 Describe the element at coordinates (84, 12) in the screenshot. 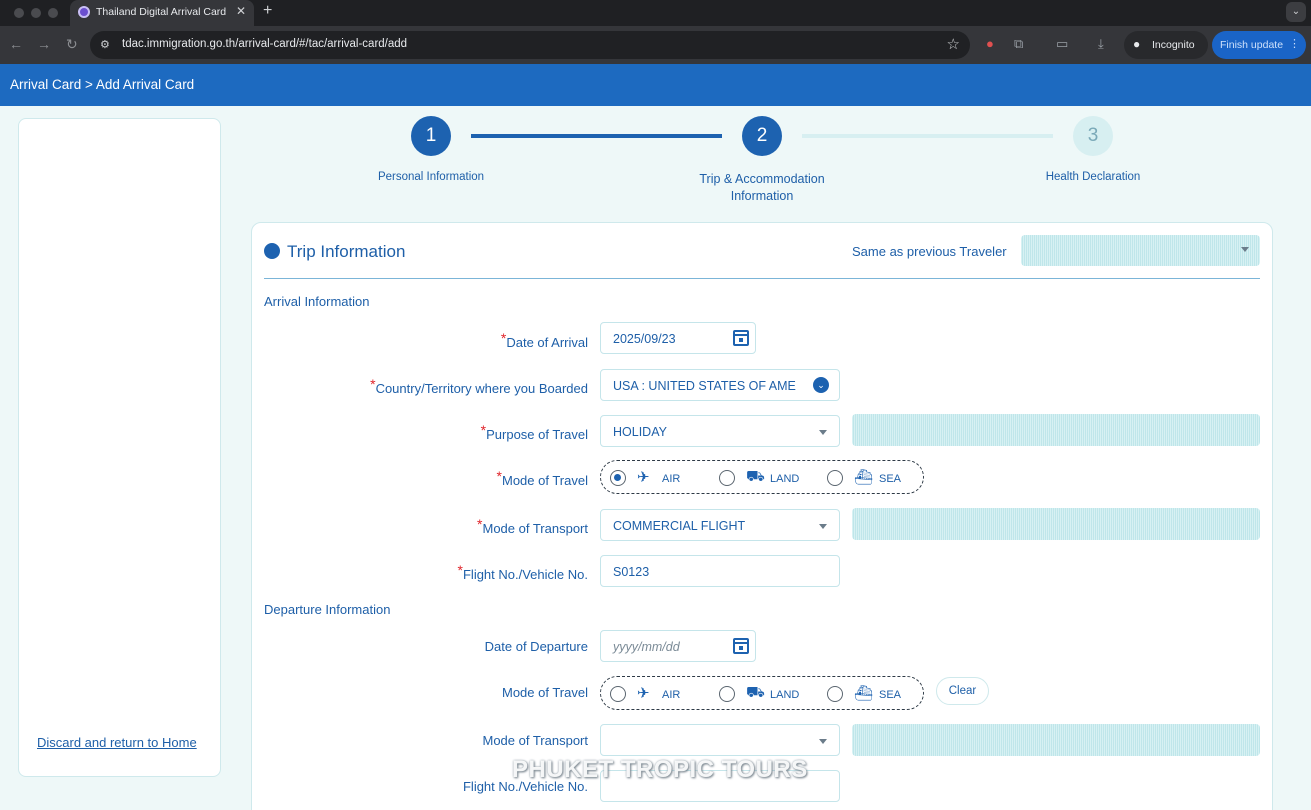

I see `site-favicon-icon` at that location.